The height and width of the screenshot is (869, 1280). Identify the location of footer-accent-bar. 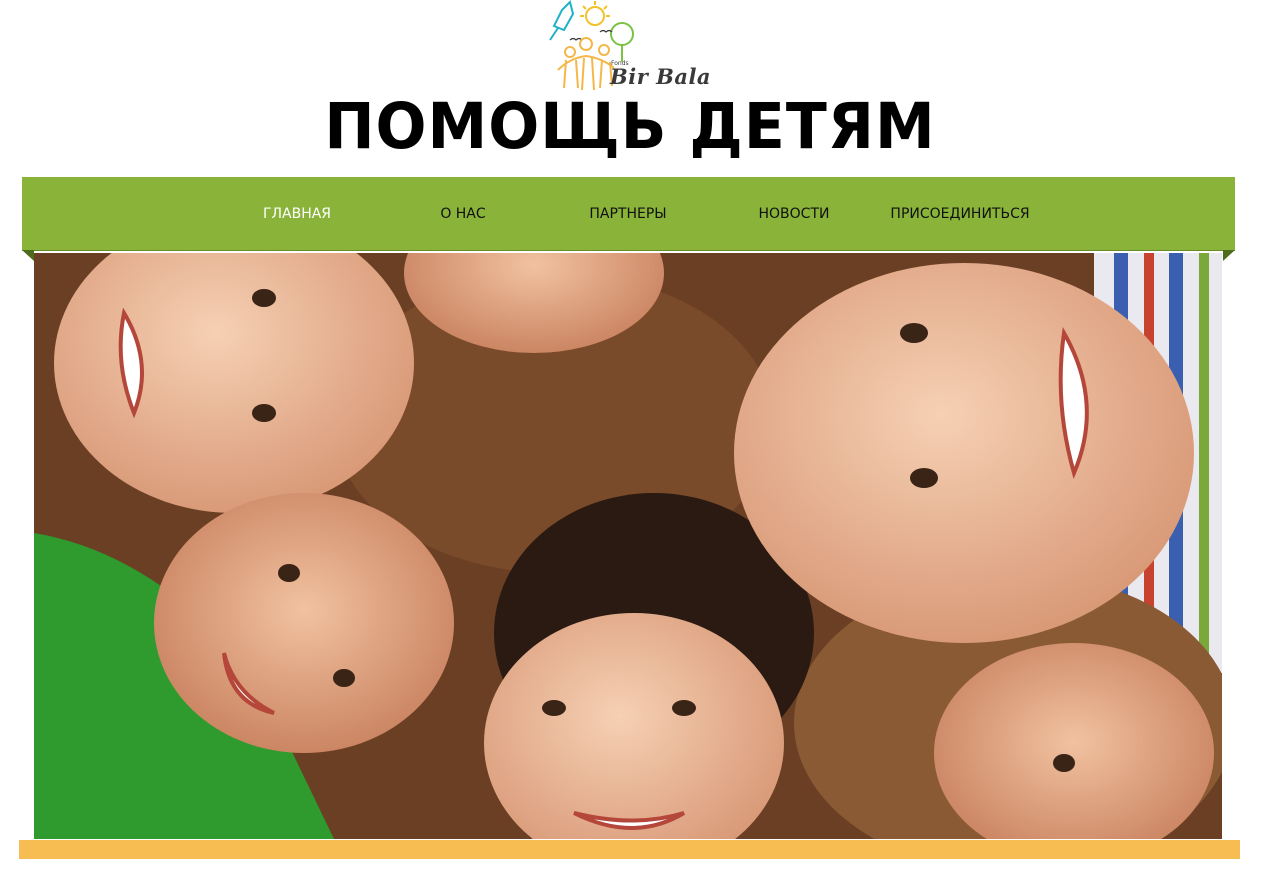
(629, 849).